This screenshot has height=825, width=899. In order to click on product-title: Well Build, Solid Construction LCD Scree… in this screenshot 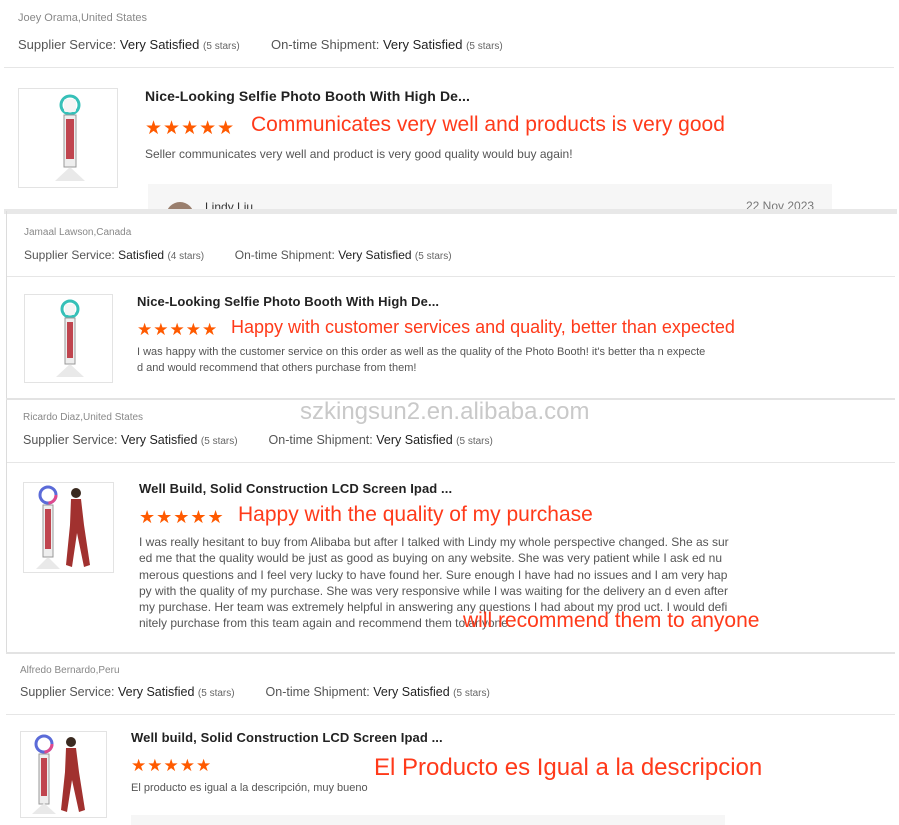, I will do `click(295, 488)`.